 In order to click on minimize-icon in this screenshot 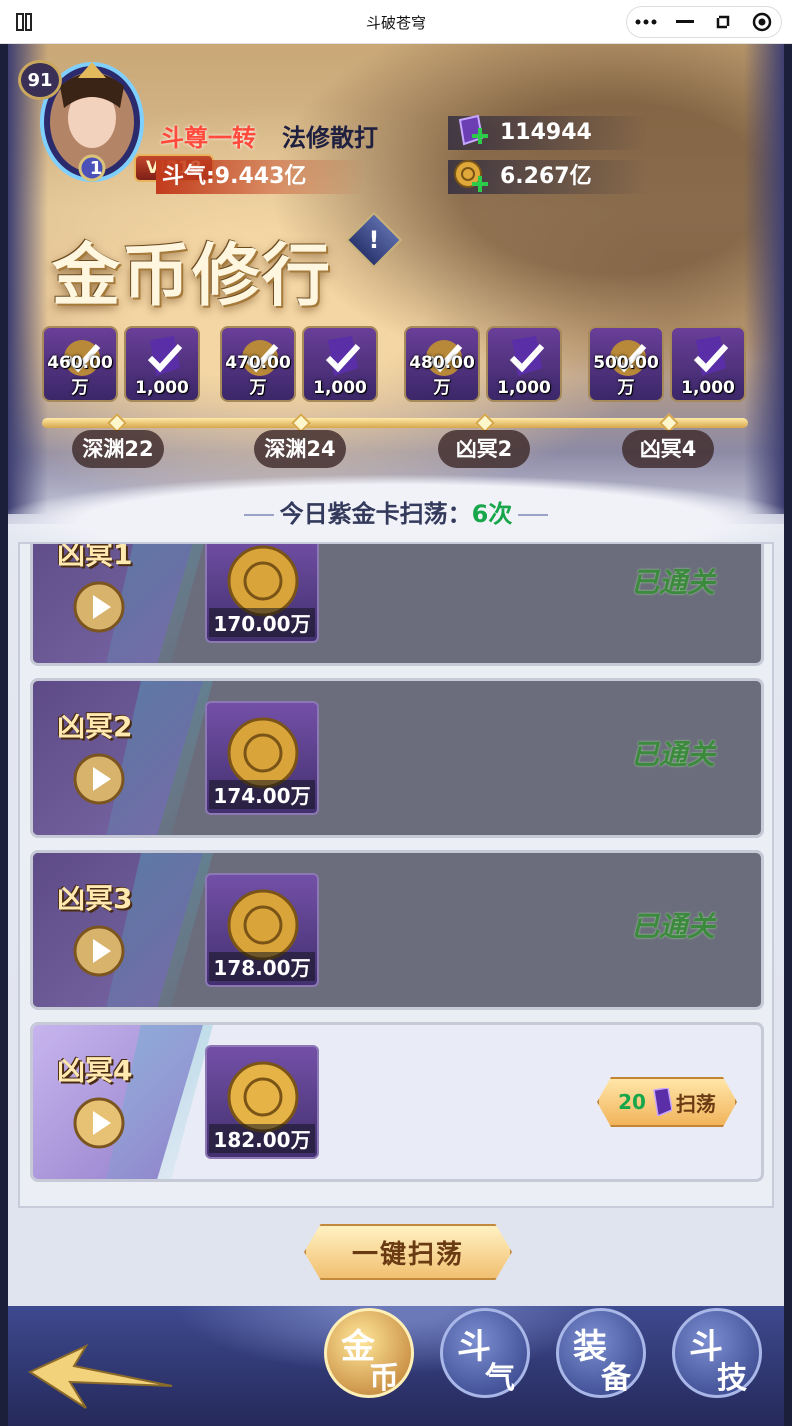, I will do `click(685, 22)`.